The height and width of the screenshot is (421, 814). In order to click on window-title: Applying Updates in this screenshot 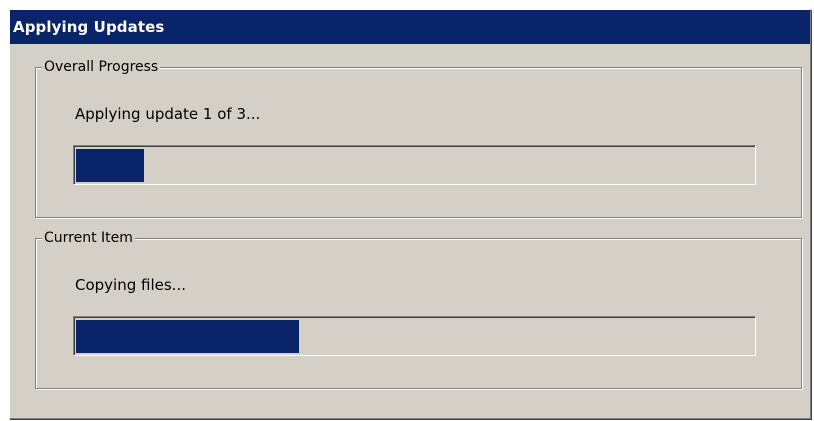, I will do `click(89, 27)`.